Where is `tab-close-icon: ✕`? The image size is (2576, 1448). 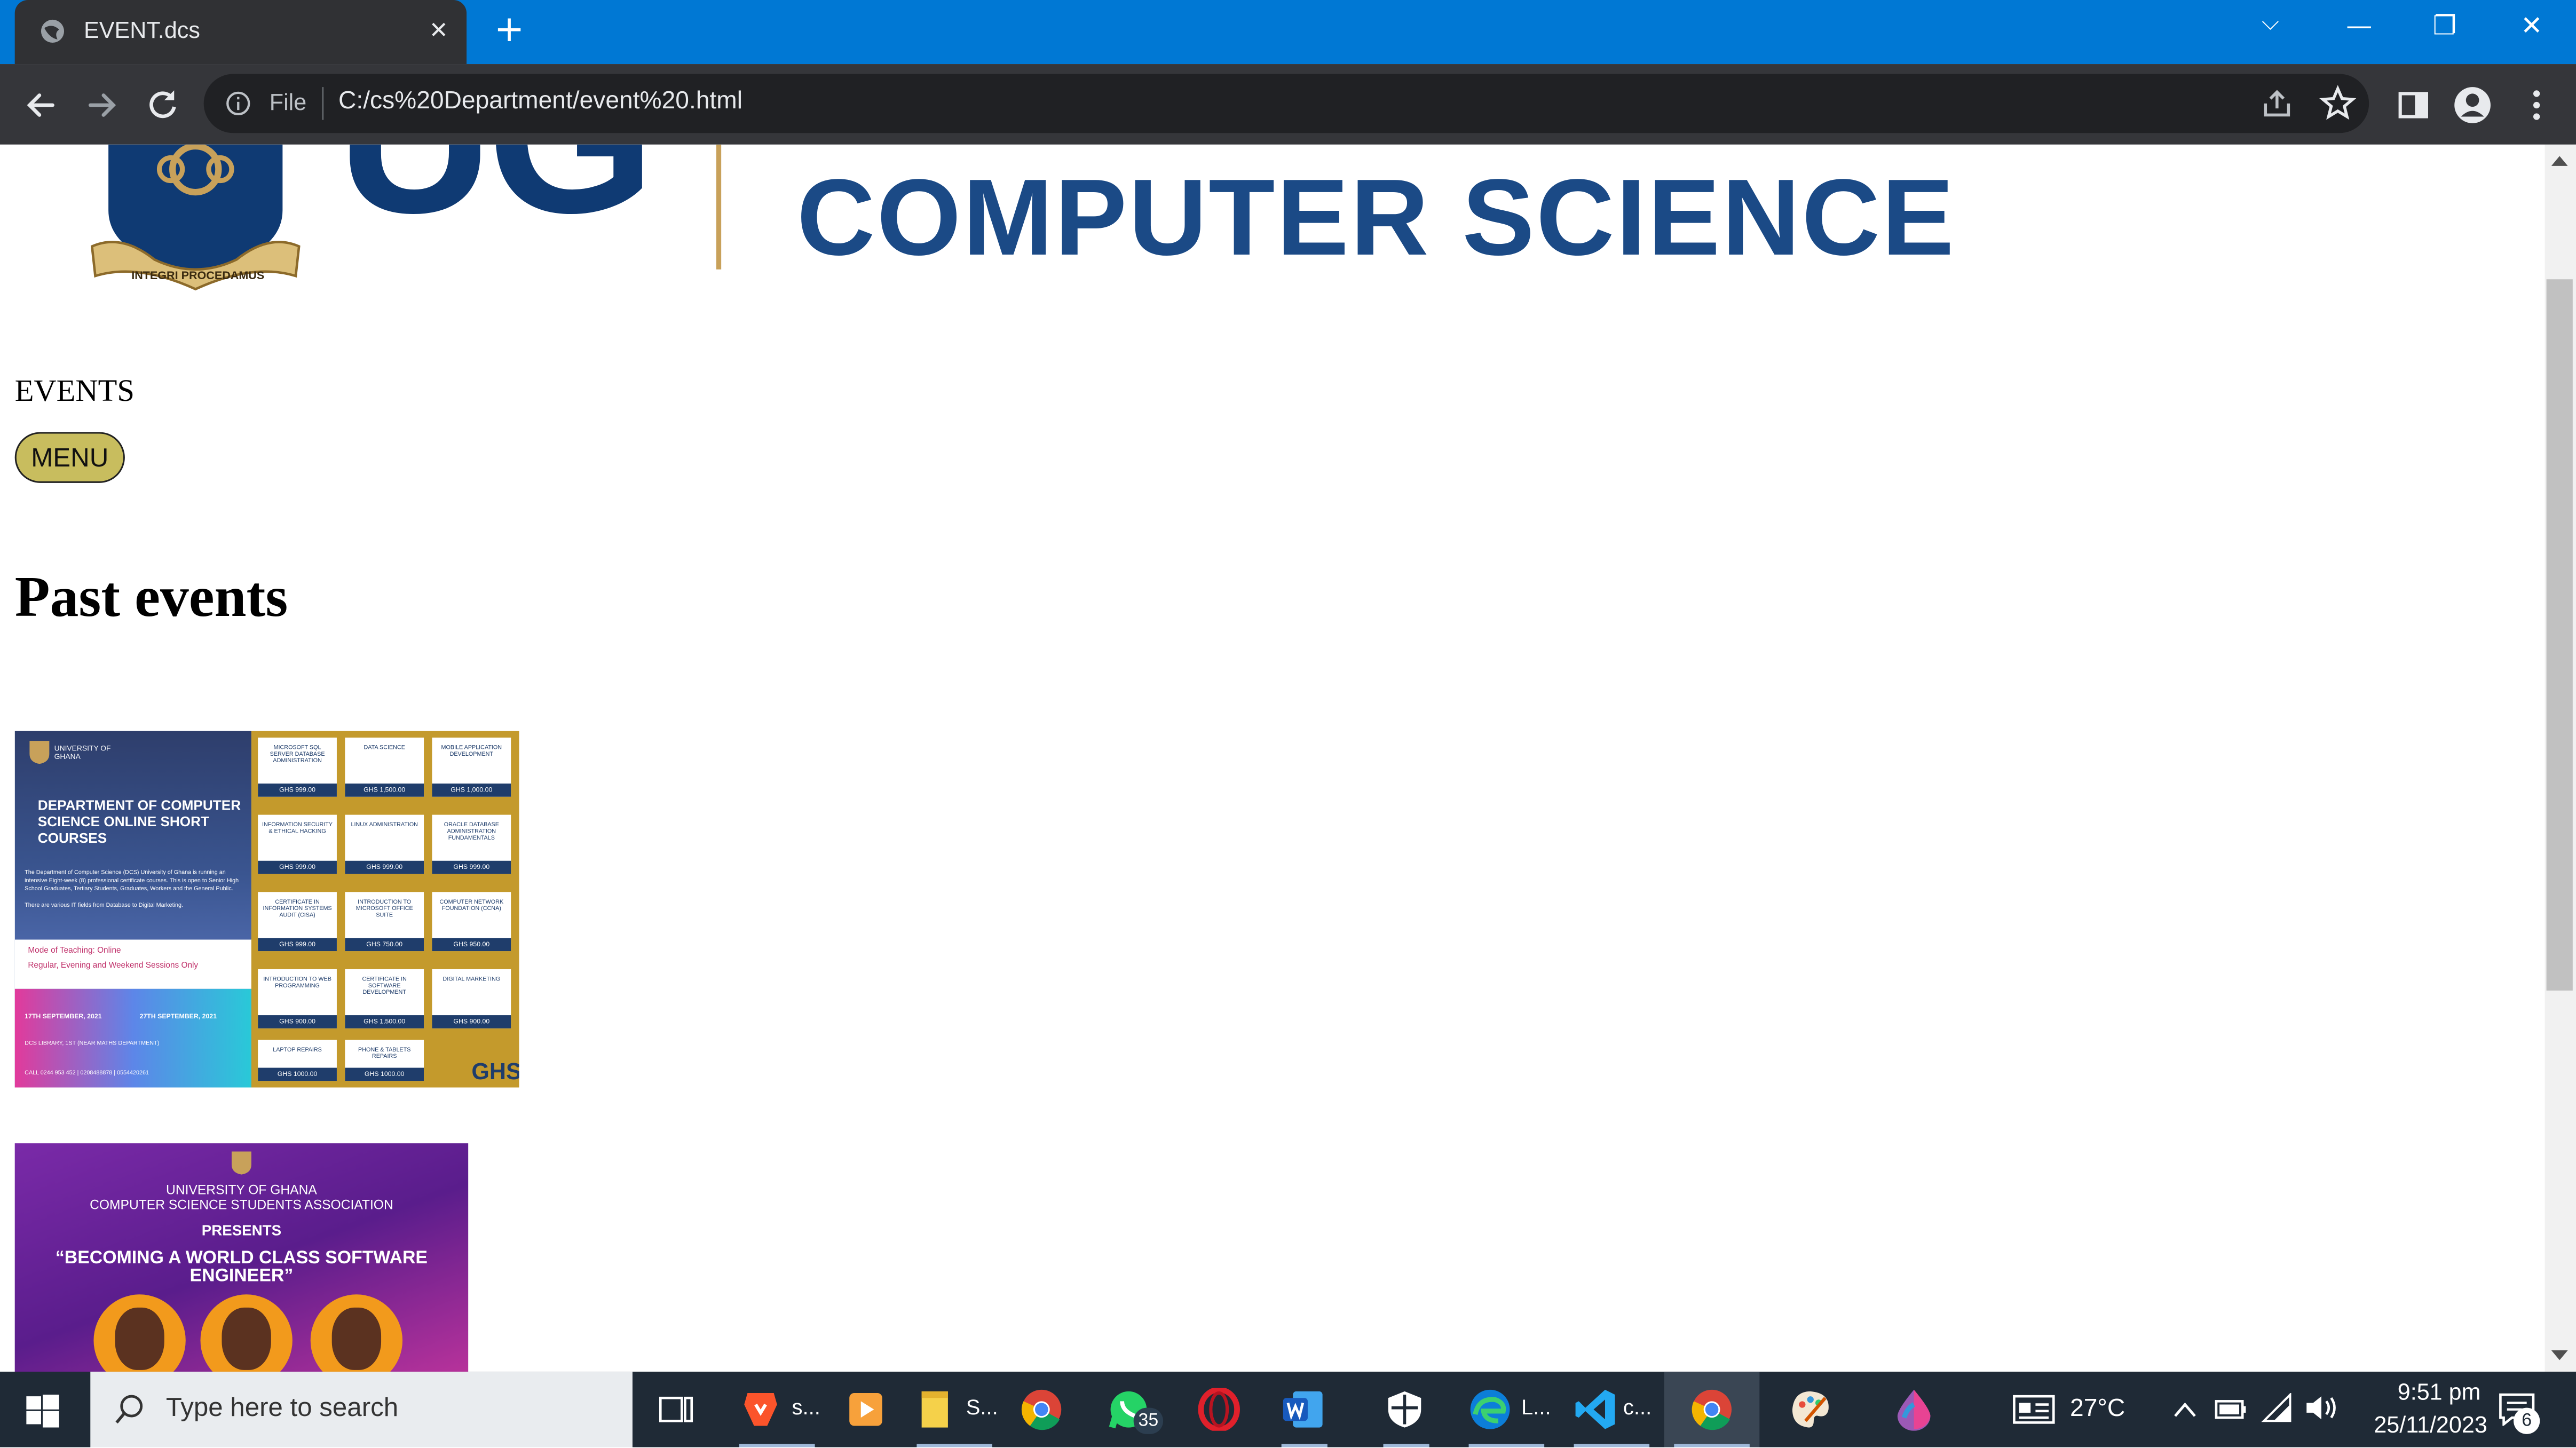
tab-close-icon: ✕ is located at coordinates (438, 31).